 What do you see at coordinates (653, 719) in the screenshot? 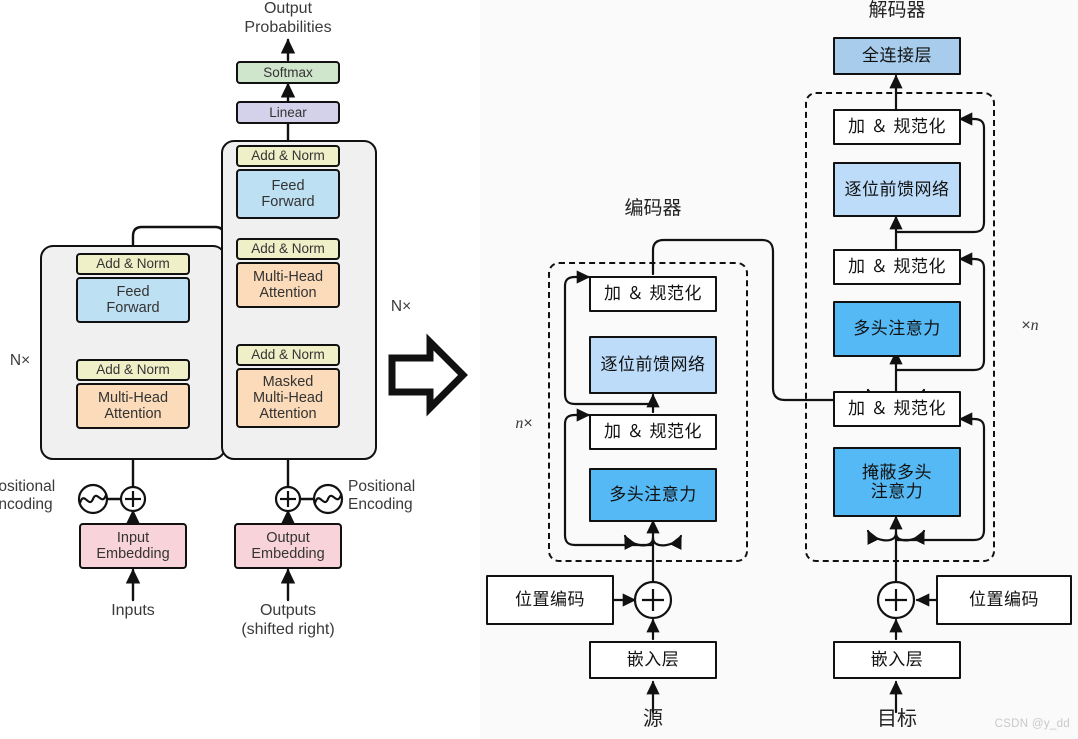
I see `label-source: 源` at bounding box center [653, 719].